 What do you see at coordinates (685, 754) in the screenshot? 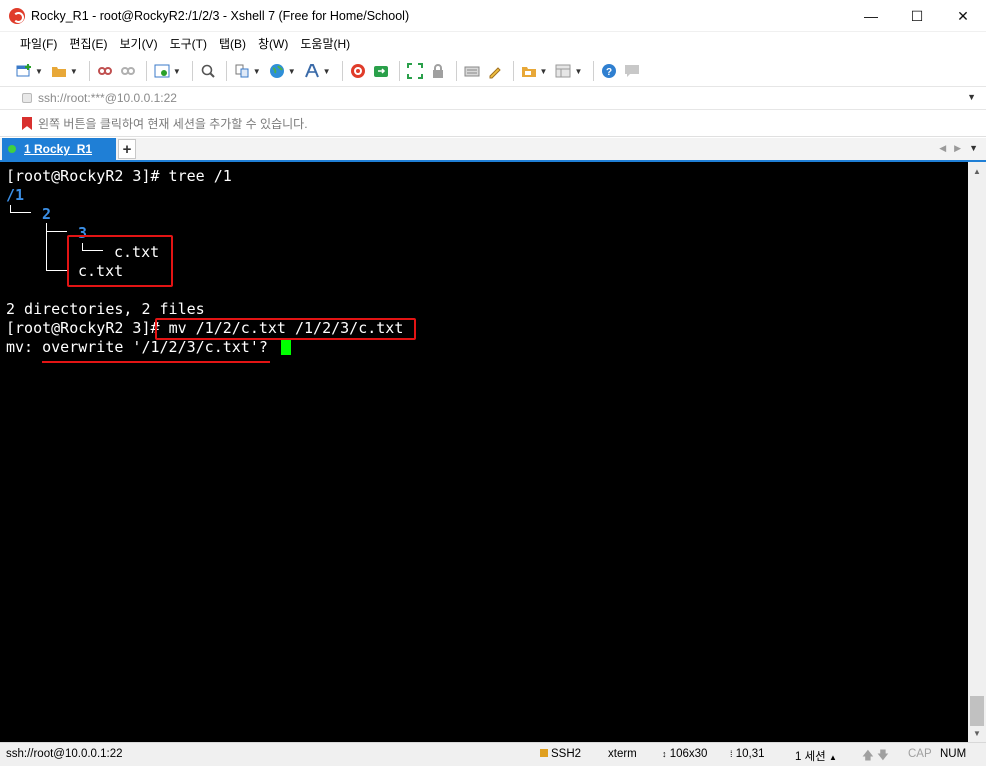
I see `status-size: ↕ 106x30` at bounding box center [685, 754].